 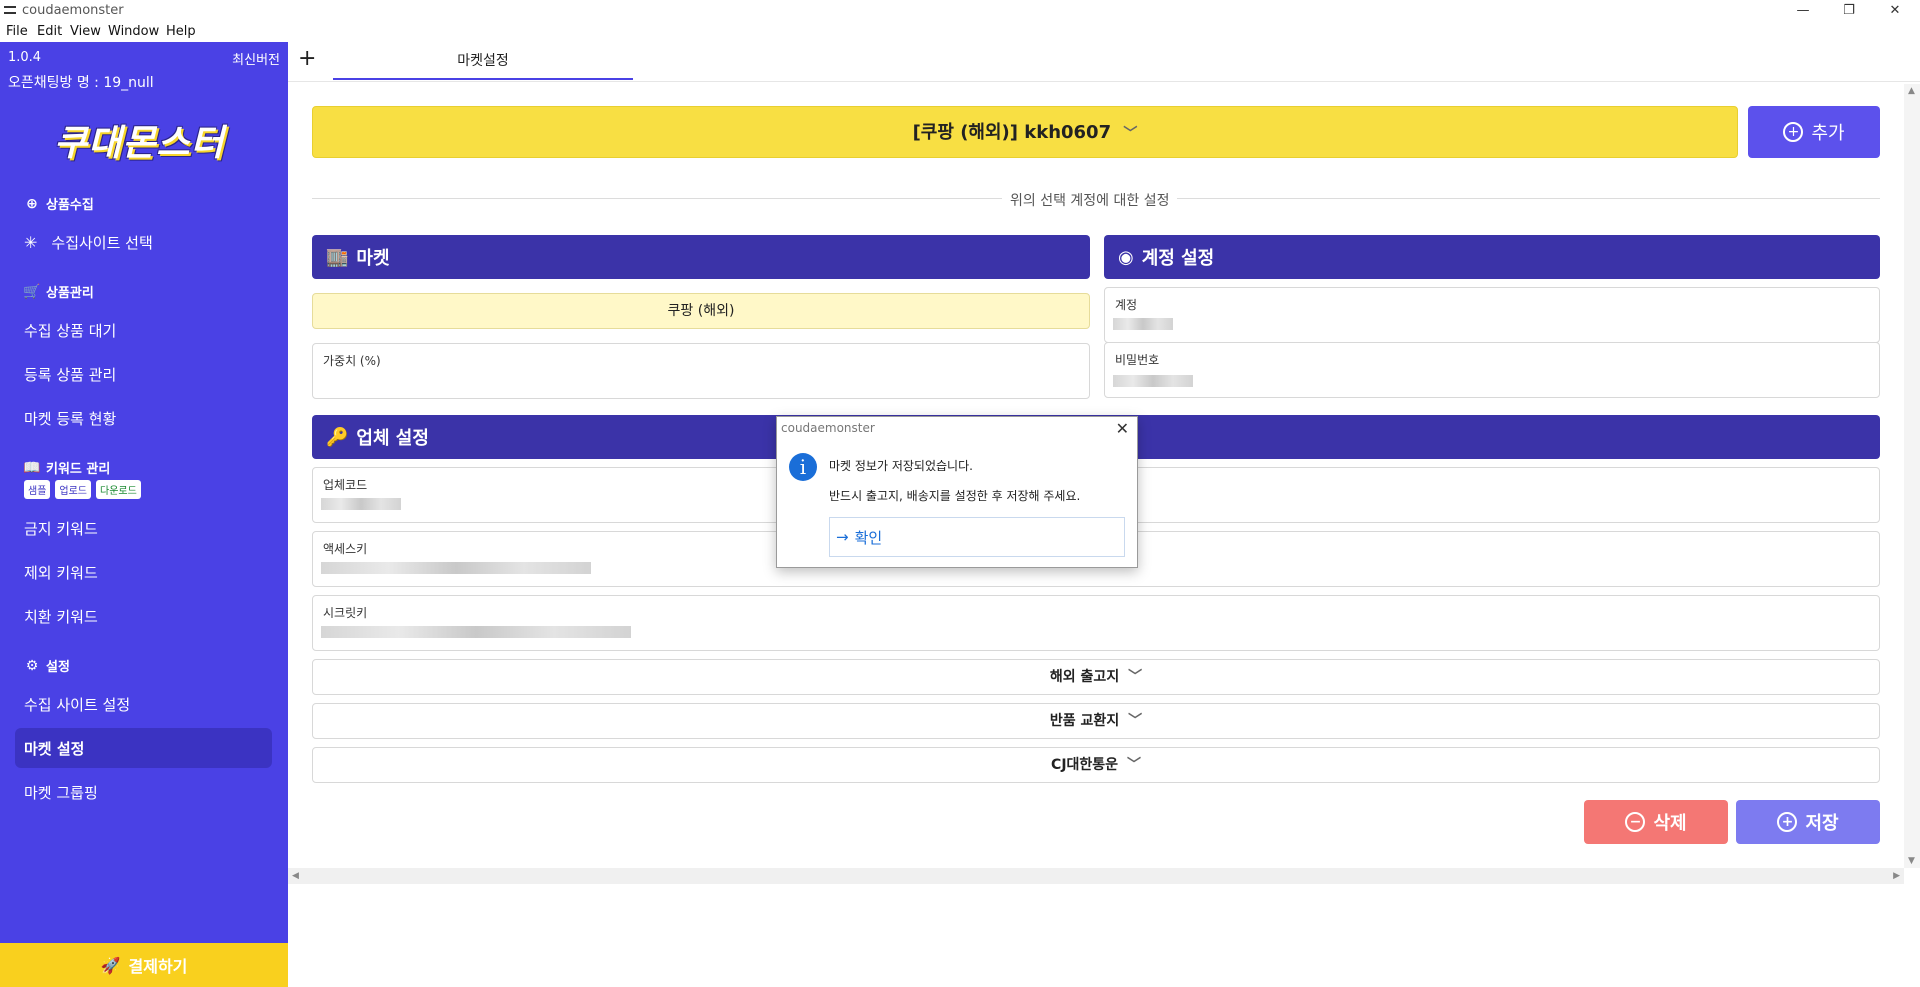 What do you see at coordinates (143, 330) in the screenshot?
I see `sidebar-item-collect-wait: 수집 상품 대기` at bounding box center [143, 330].